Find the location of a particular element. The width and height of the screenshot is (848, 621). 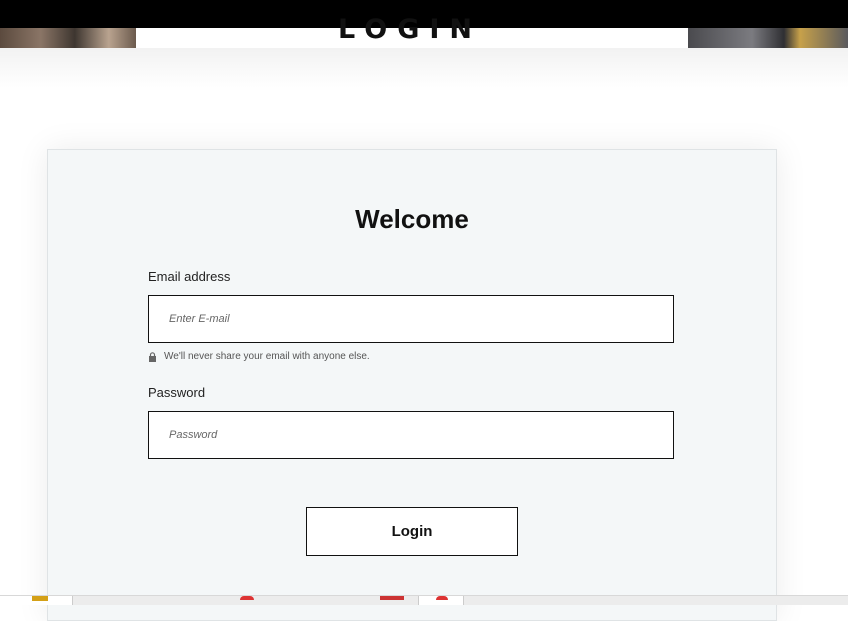

chrome-icon is located at coordinates (442, 598).